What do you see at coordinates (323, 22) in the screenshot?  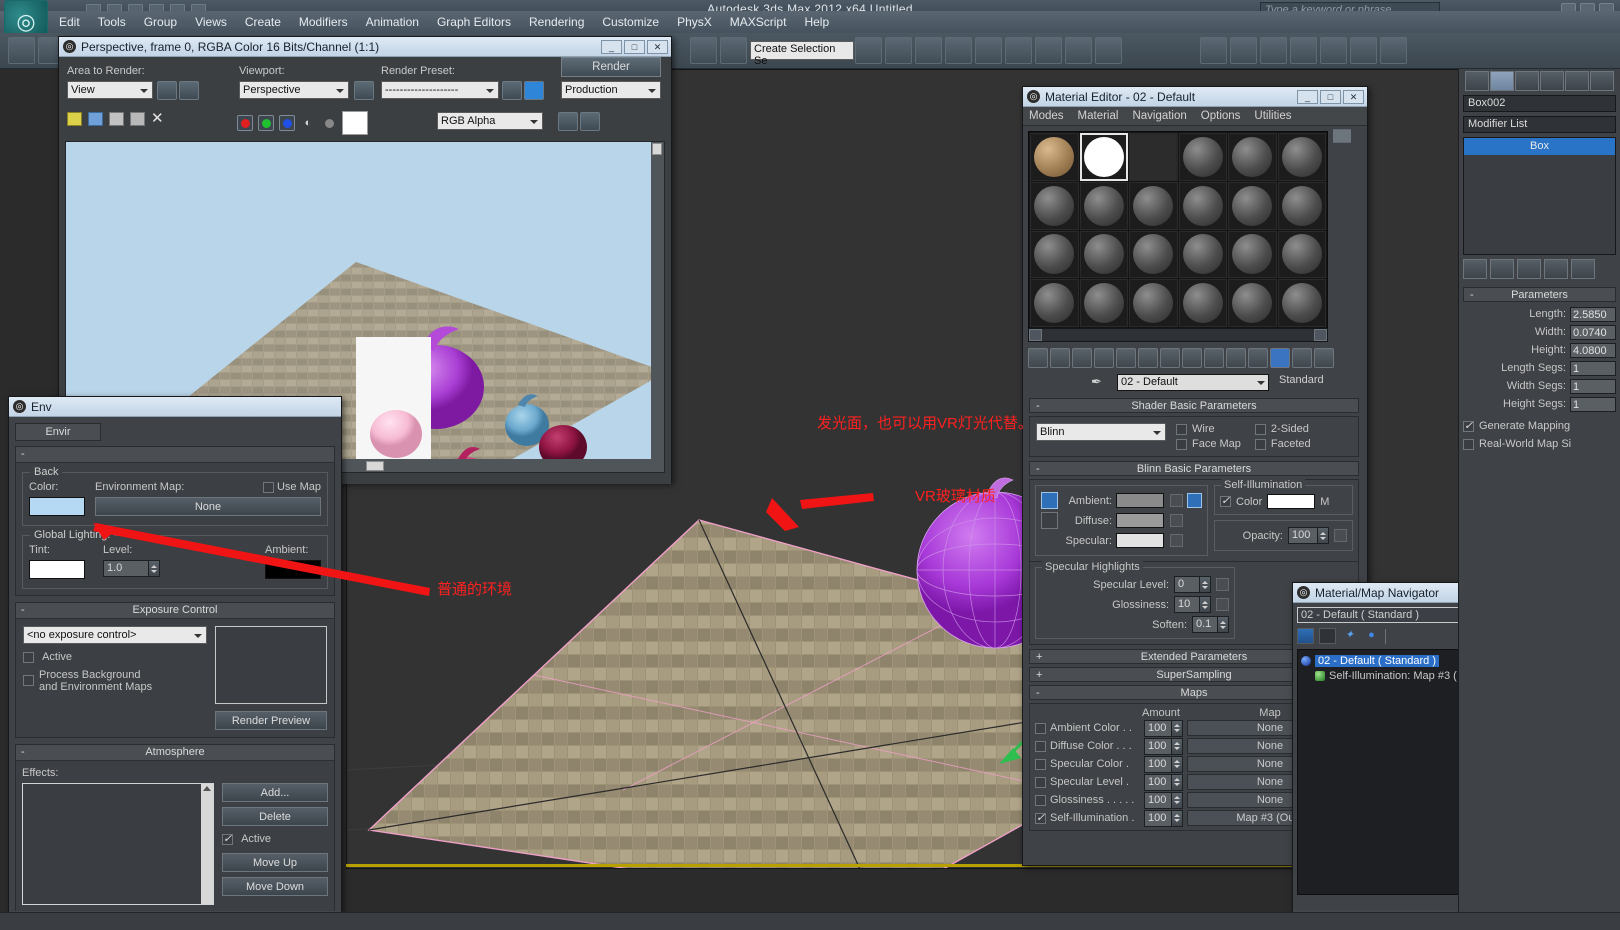 I see `menu-modifiers: Modifiers` at bounding box center [323, 22].